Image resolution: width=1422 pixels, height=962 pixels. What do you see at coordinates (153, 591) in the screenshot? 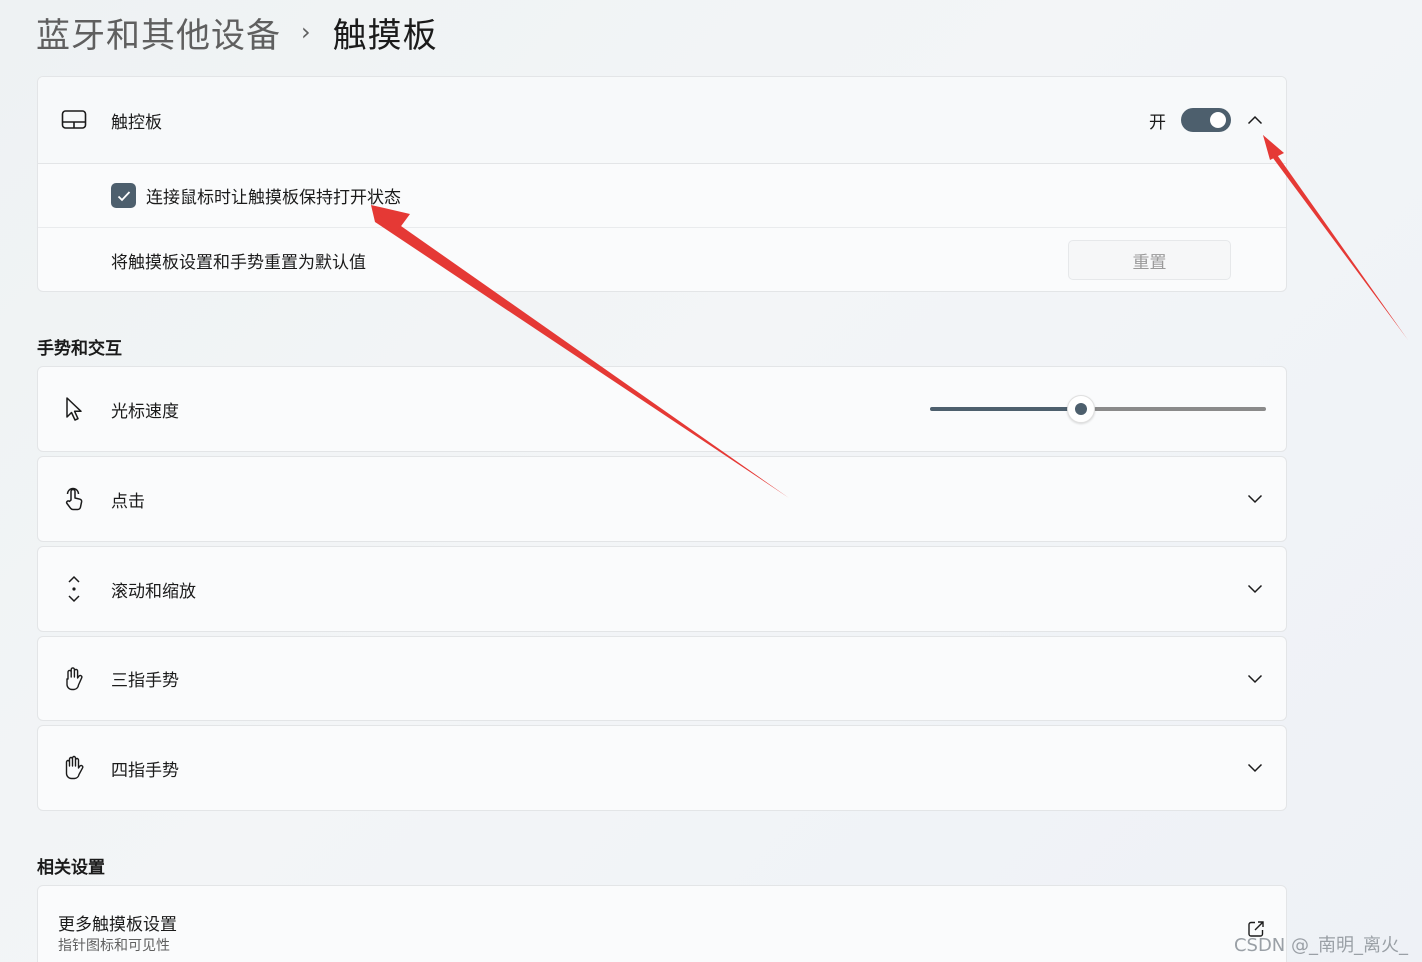
I see `list-item-label: 滚动和缩放` at bounding box center [153, 591].